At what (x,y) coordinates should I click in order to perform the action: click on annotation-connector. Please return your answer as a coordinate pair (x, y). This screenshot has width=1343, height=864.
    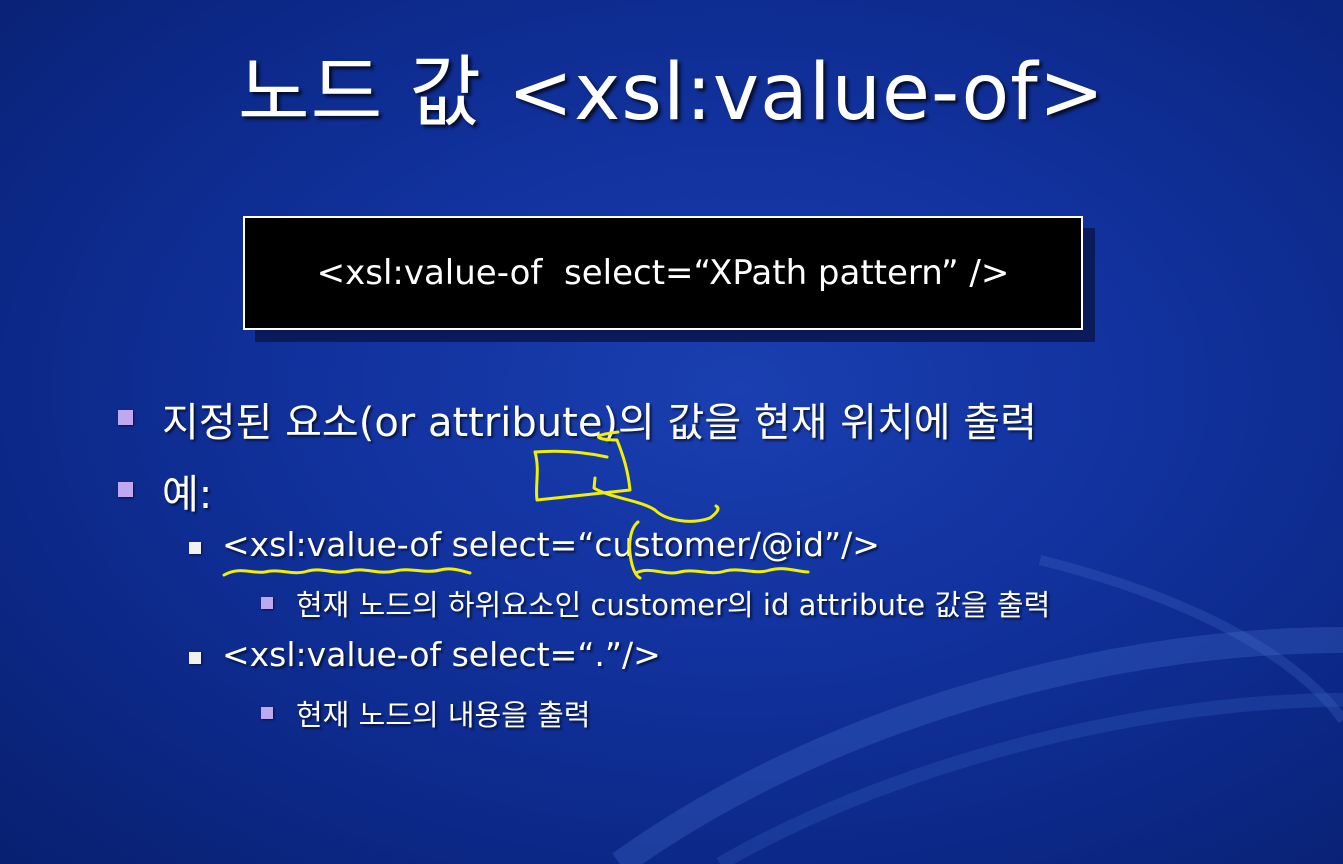
    Looking at the image, I should click on (656, 499).